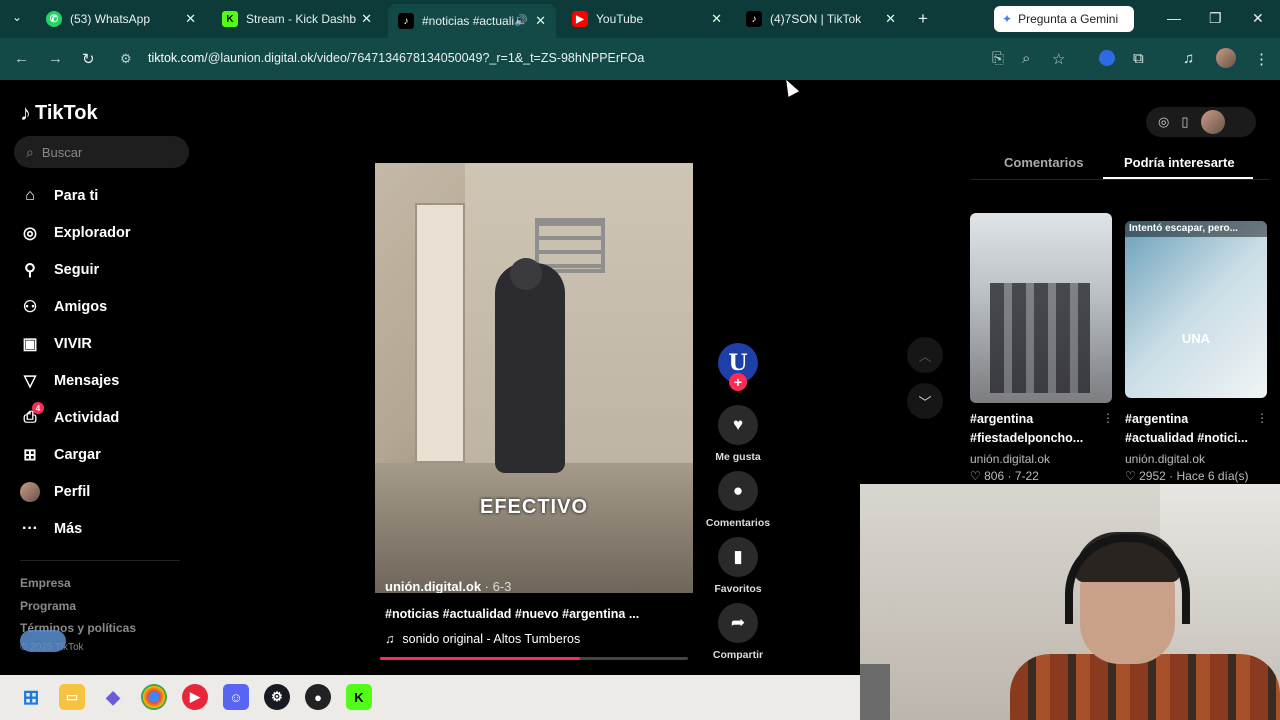  I want to click on nav-perfil: Perfil, so click(55, 492).